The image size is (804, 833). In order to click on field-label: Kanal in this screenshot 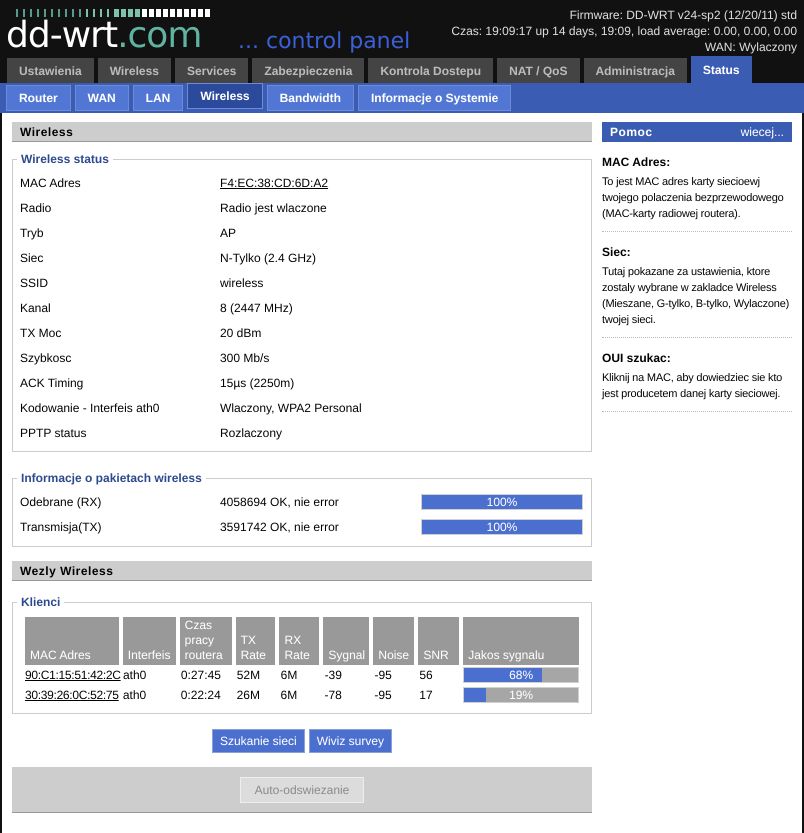, I will do `click(36, 308)`.